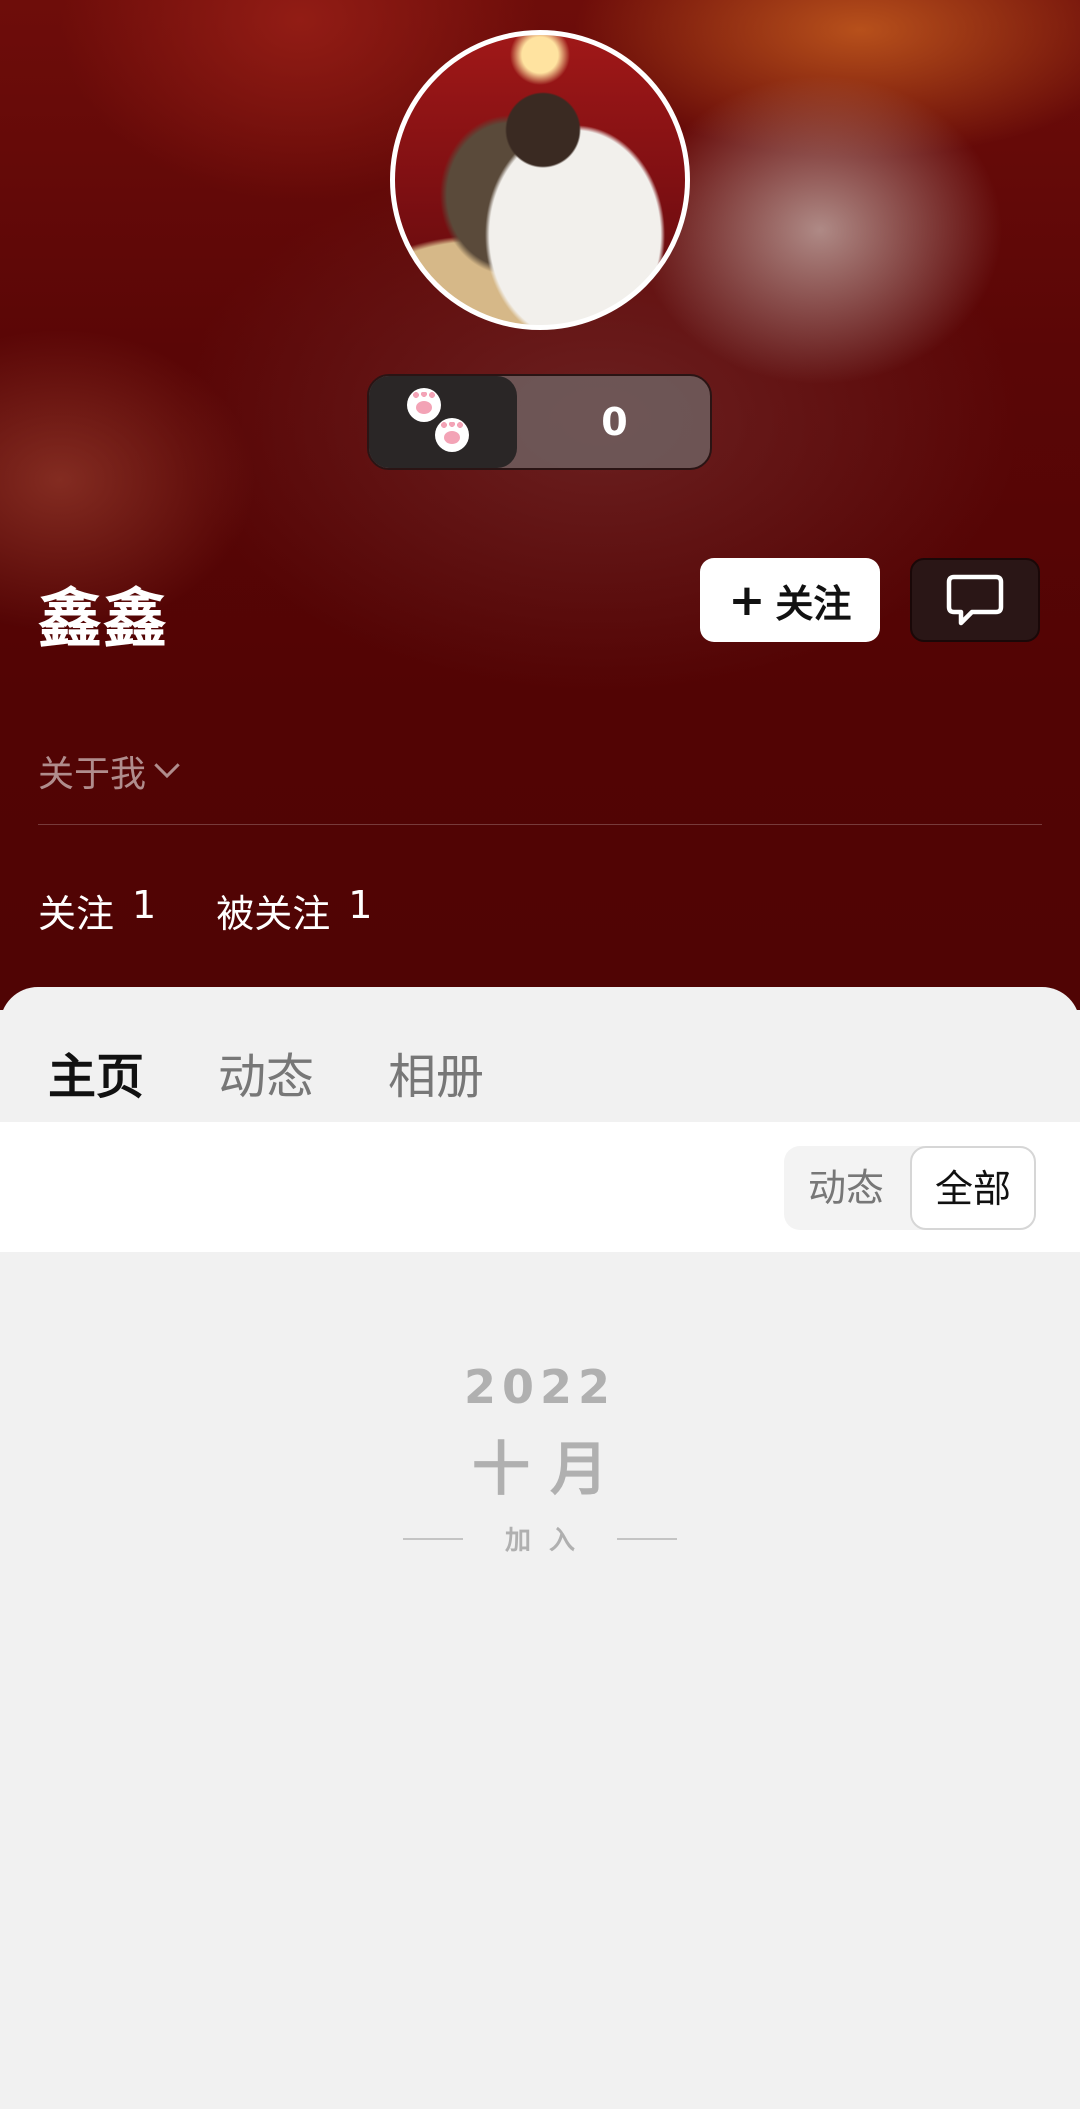 This screenshot has width=1080, height=2109. What do you see at coordinates (973, 1188) in the screenshot?
I see `filter-option-all: 全部` at bounding box center [973, 1188].